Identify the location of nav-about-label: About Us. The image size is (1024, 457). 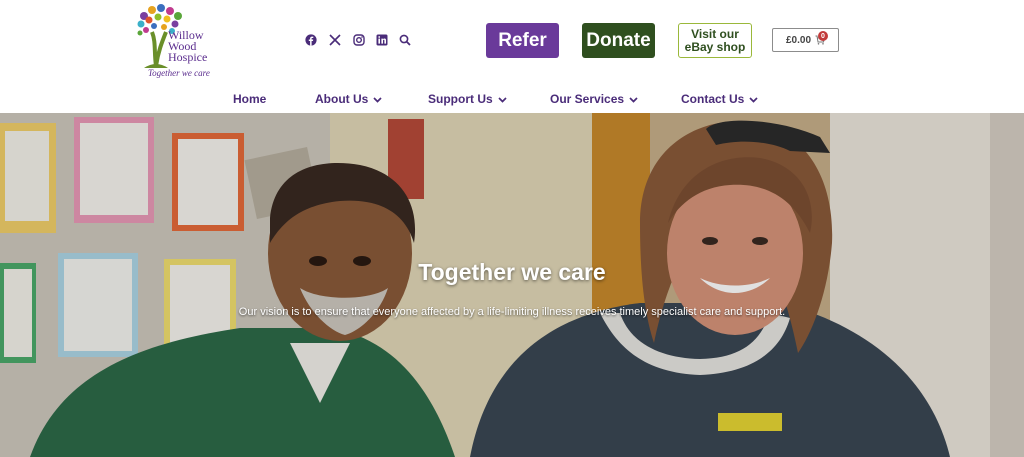
(342, 99).